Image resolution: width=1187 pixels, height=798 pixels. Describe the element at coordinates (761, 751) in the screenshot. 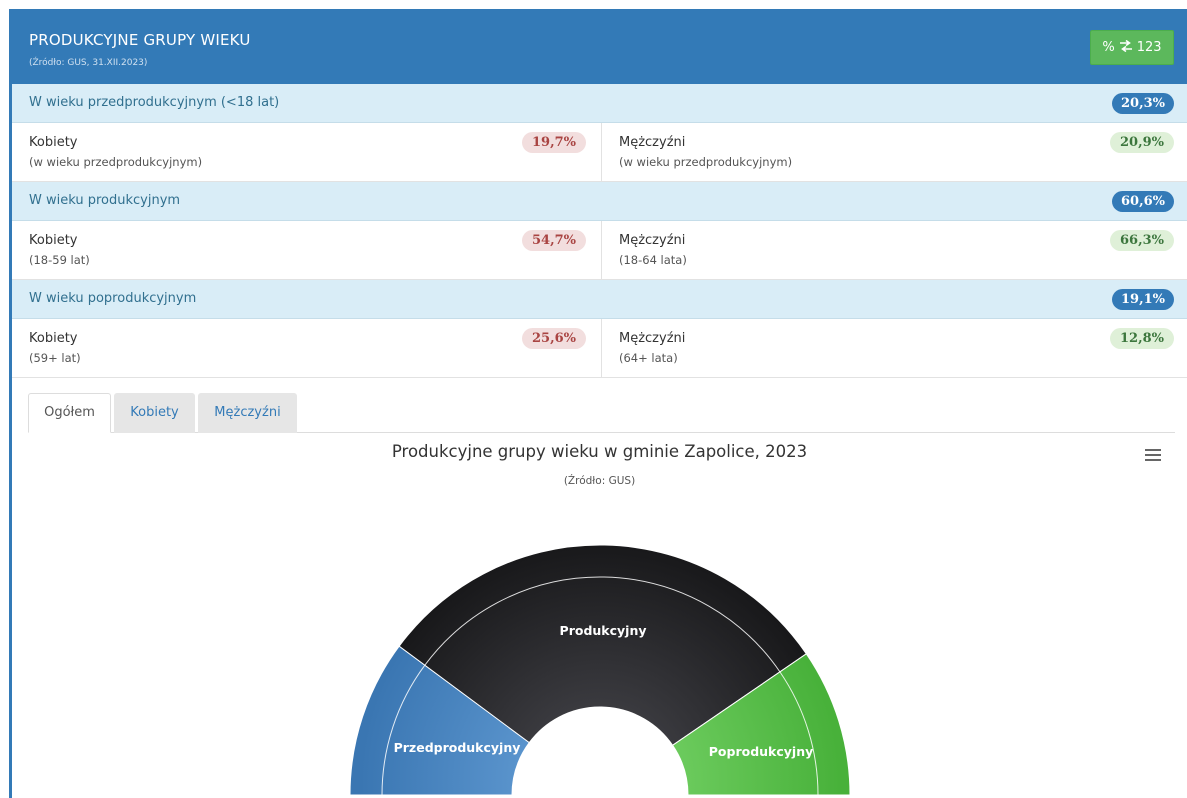

I see `label-poprodukcyjny: Poprodukcyjny` at that location.